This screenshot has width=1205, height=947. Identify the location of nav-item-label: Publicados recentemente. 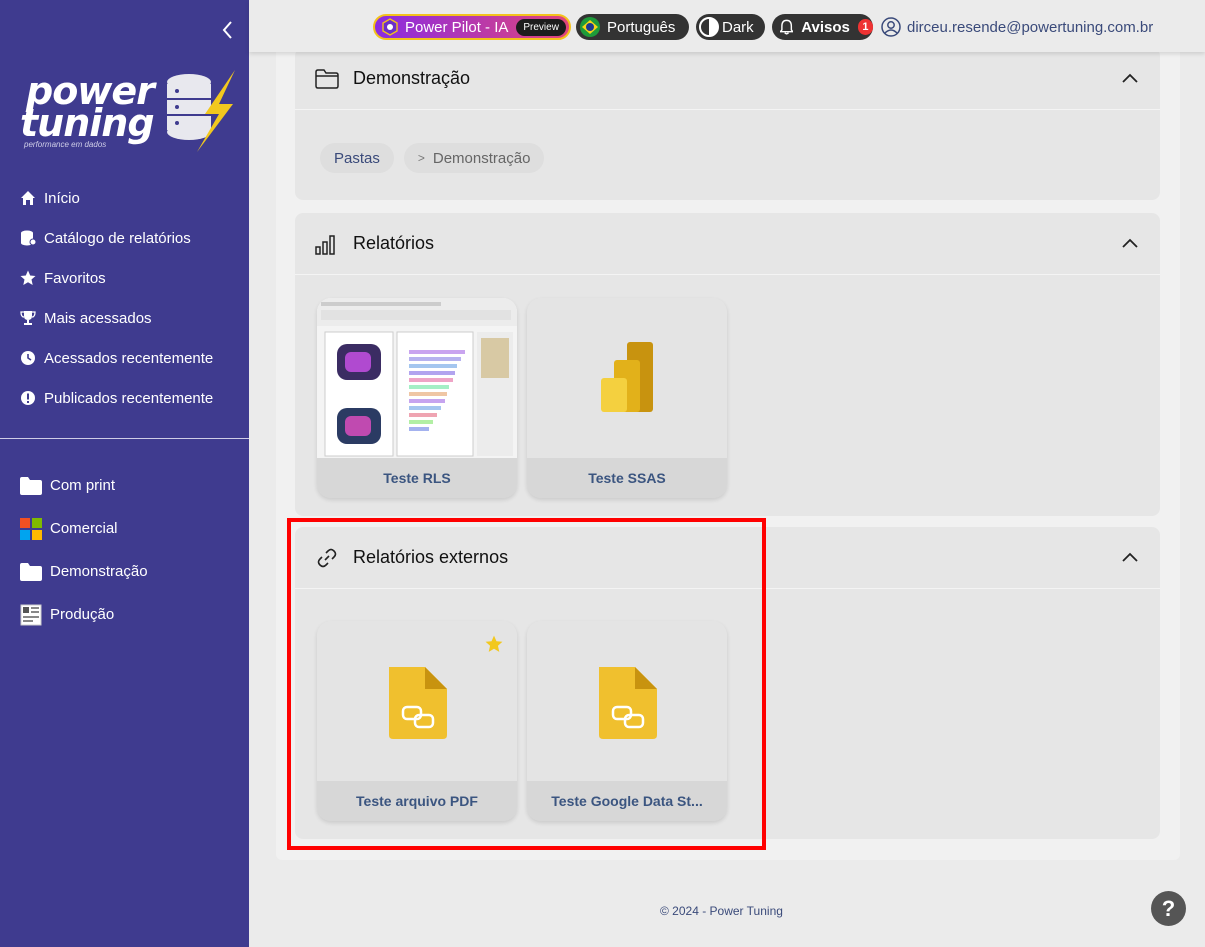
(129, 398).